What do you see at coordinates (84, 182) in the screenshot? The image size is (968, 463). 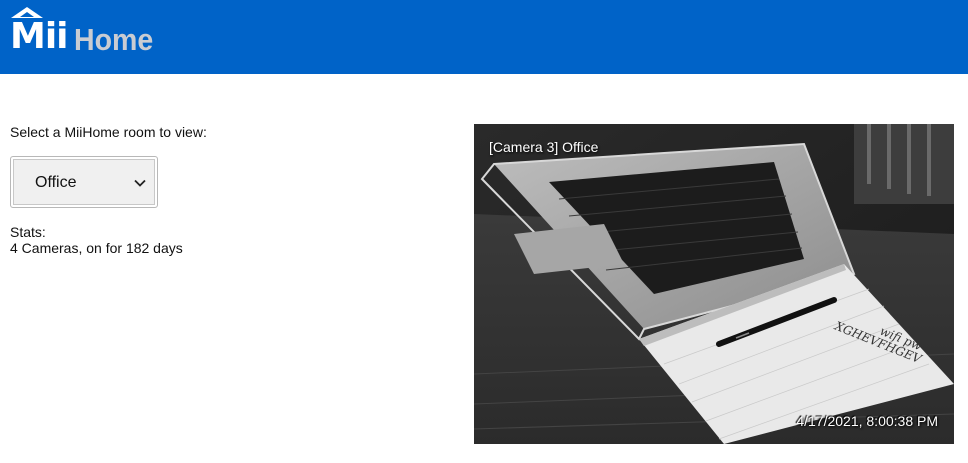 I see `room-select-dropdown: Office` at bounding box center [84, 182].